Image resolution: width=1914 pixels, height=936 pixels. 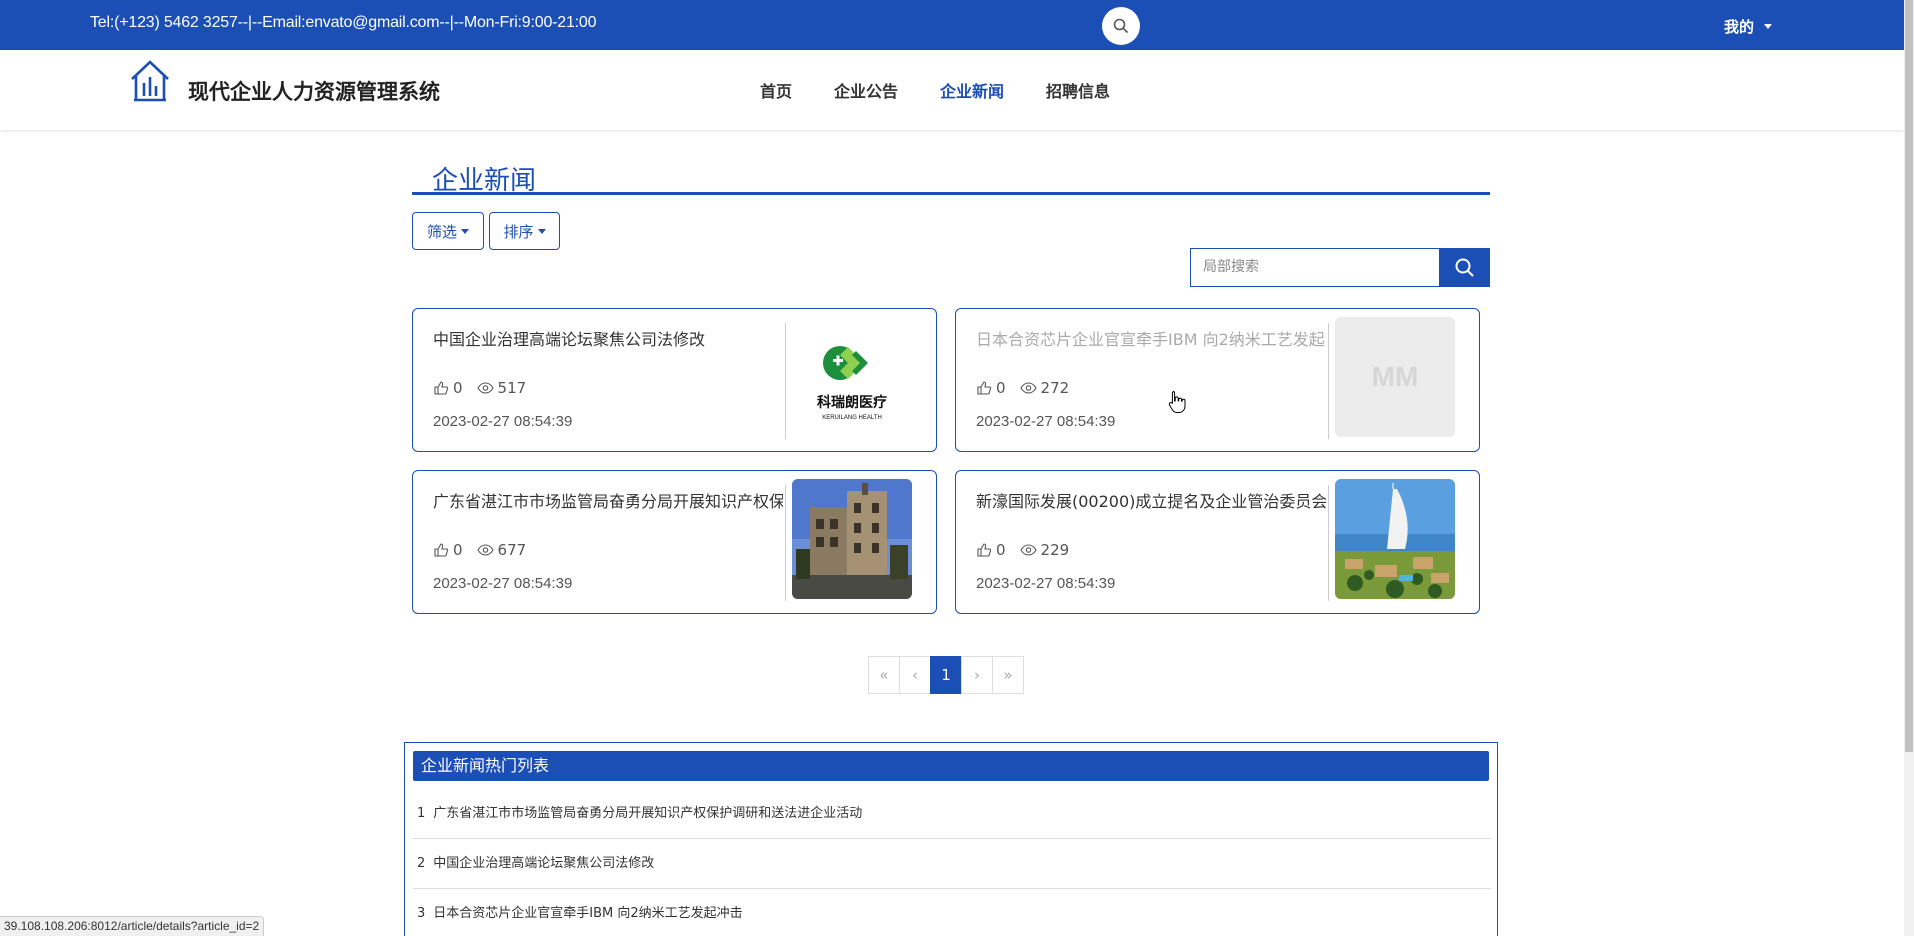 I want to click on local-search-button, so click(x=1464, y=267).